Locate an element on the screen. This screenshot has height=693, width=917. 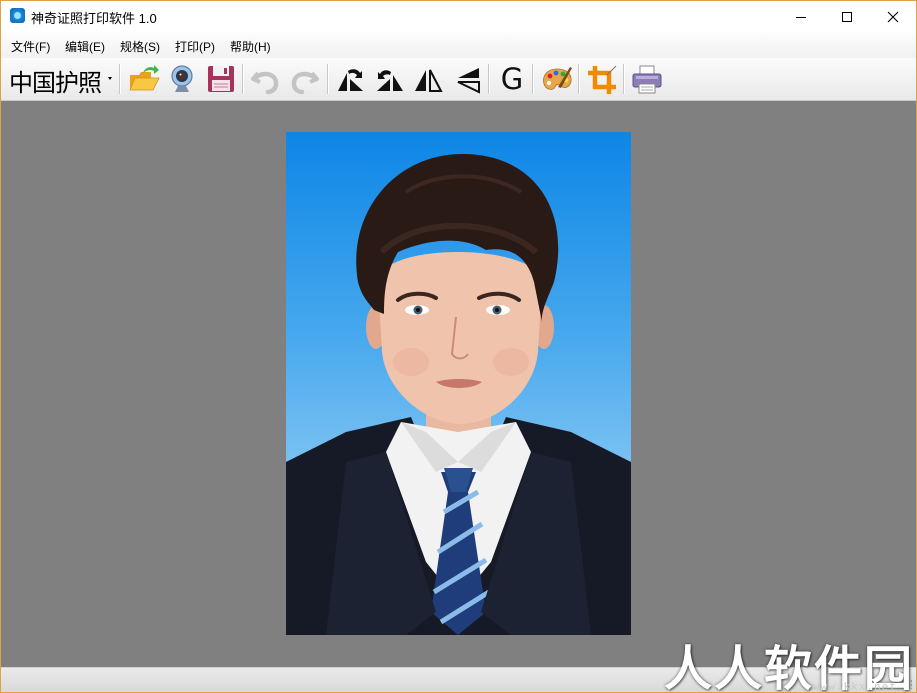
watermark-url: www.kkx.net is located at coordinates (855, 686).